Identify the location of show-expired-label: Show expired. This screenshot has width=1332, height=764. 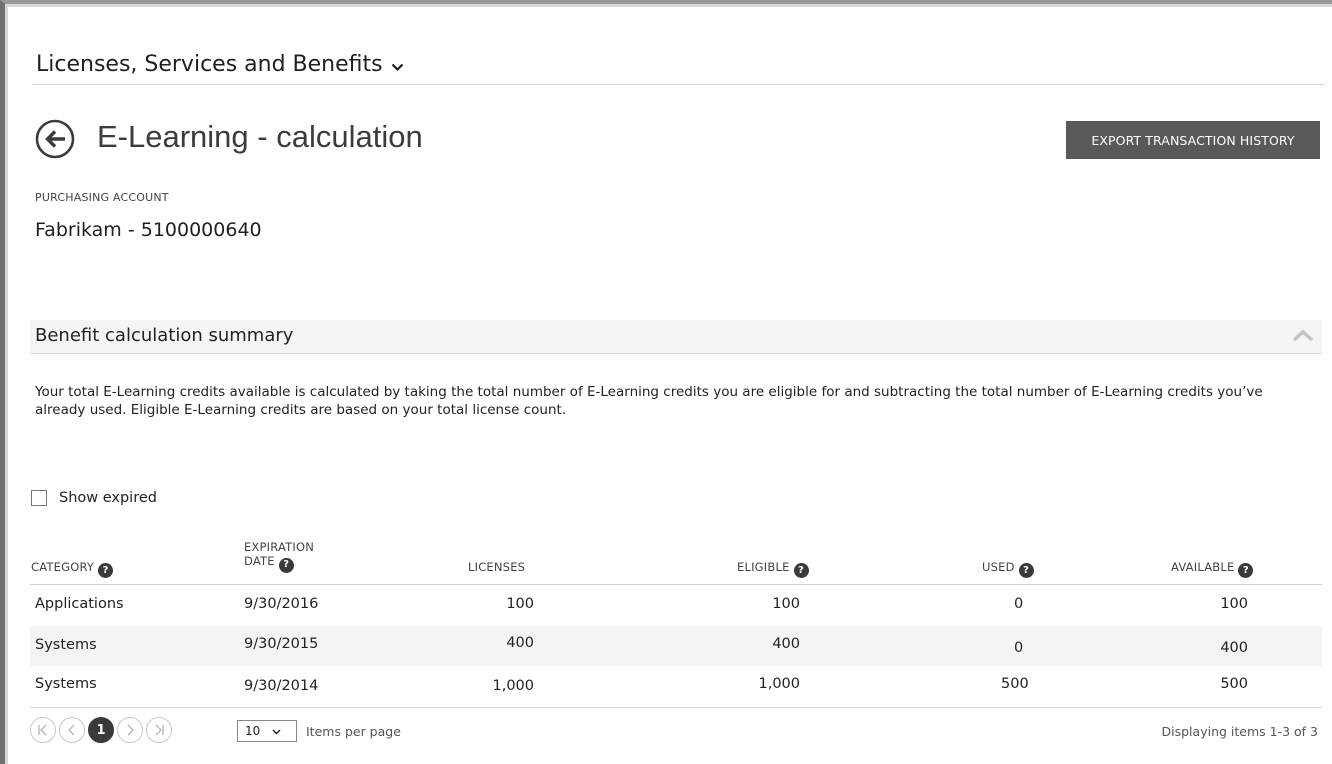
(108, 498).